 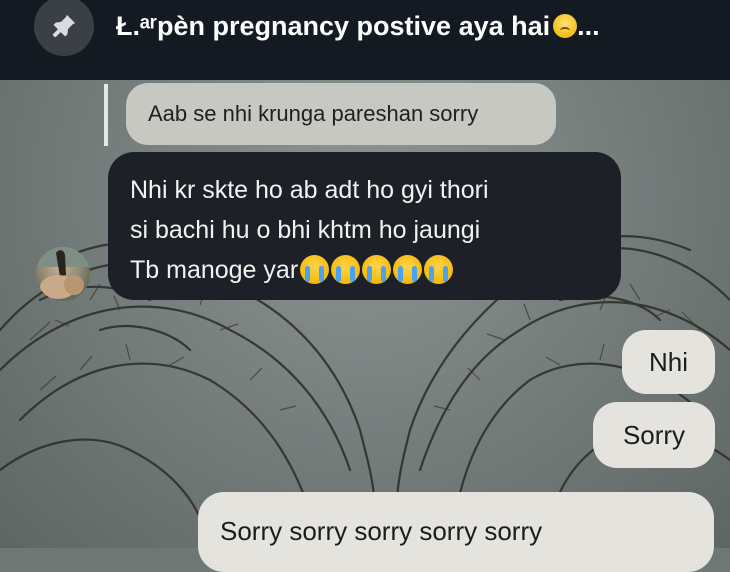 I want to click on sent-message-text: Sorry, so click(x=654, y=435).